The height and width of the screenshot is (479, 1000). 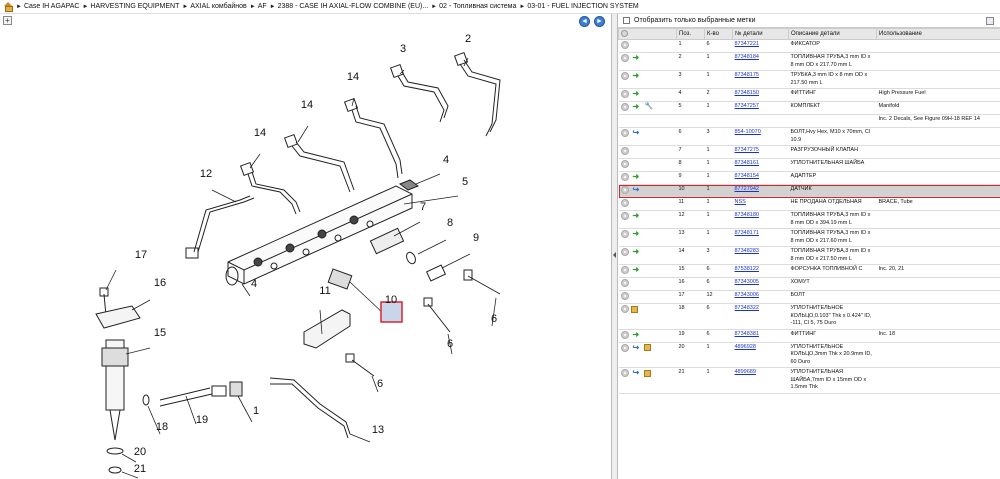 What do you see at coordinates (745, 347) in the screenshot?
I see `part-number-link: 4896928` at bounding box center [745, 347].